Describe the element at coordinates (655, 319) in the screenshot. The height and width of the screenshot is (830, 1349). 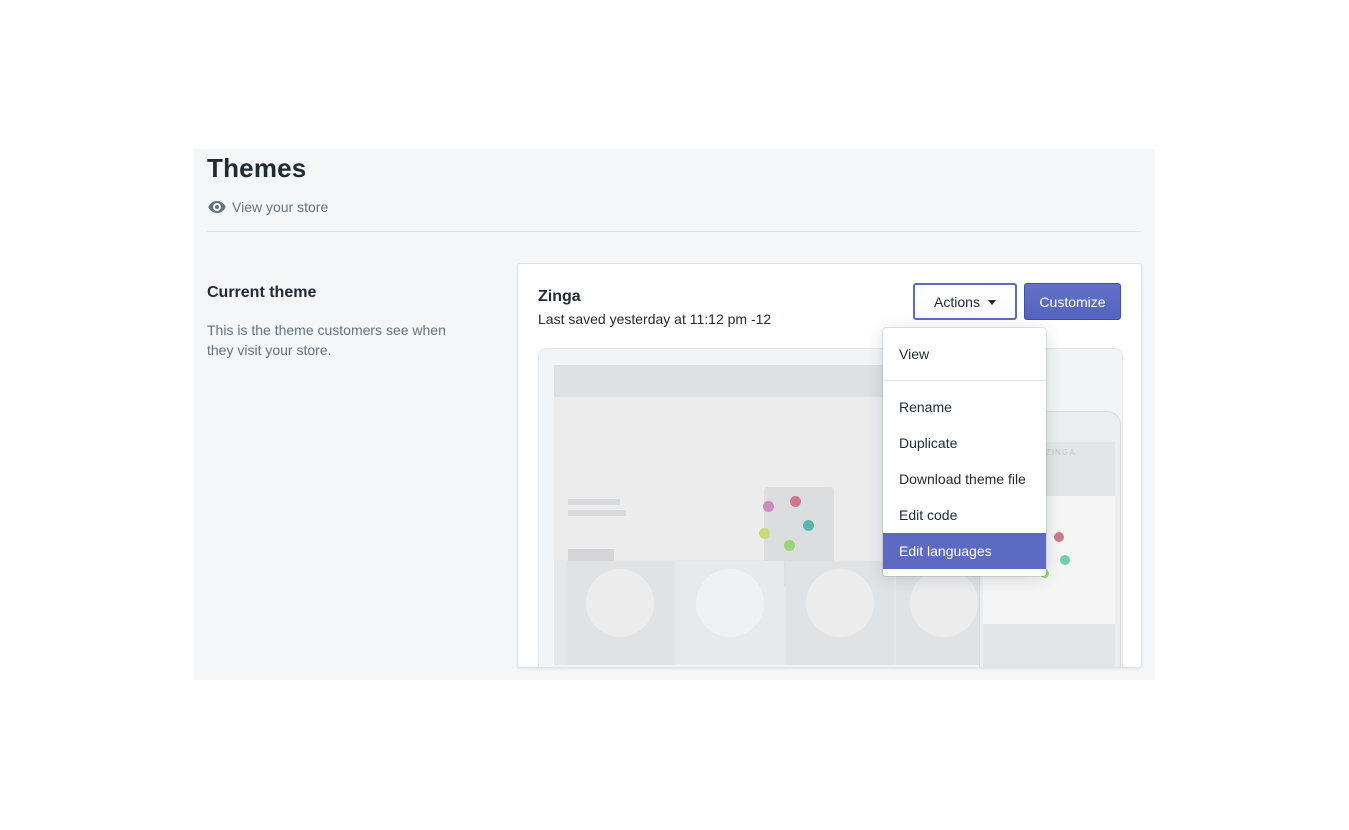
I see `last-saved-text: Last saved yesterday at 11:12 pm -12` at that location.